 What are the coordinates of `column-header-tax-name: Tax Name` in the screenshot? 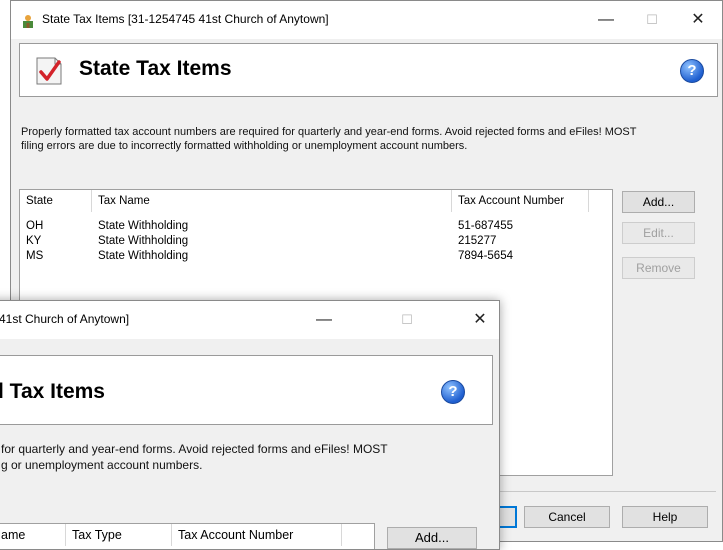 It's located at (272, 201).